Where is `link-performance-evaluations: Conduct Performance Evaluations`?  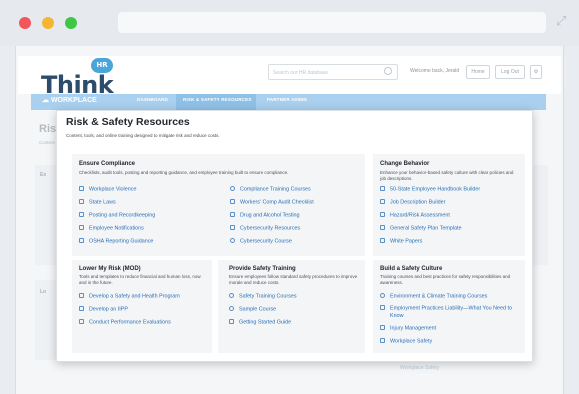 link-performance-evaluations: Conduct Performance Evaluations is located at coordinates (125, 323).